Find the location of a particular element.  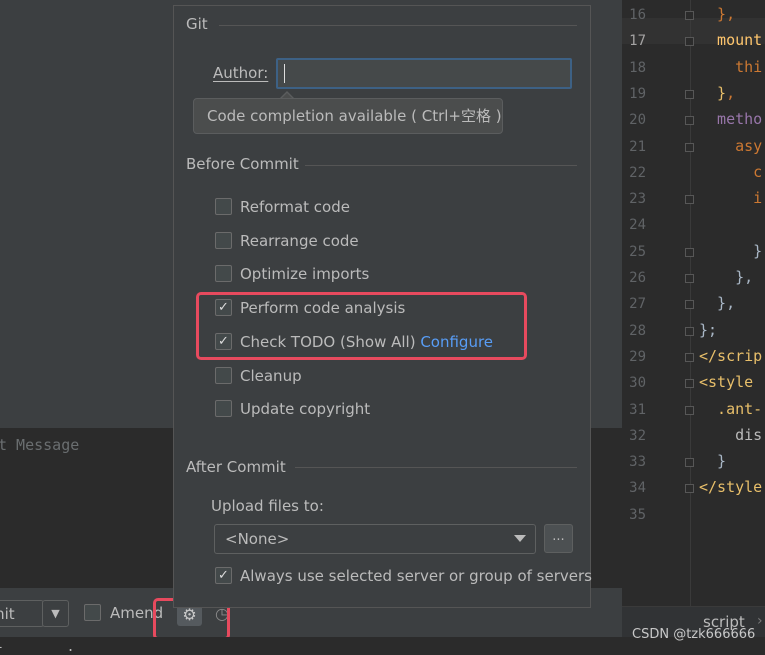

rearrange-code-label: Rearrange code is located at coordinates (299, 241).